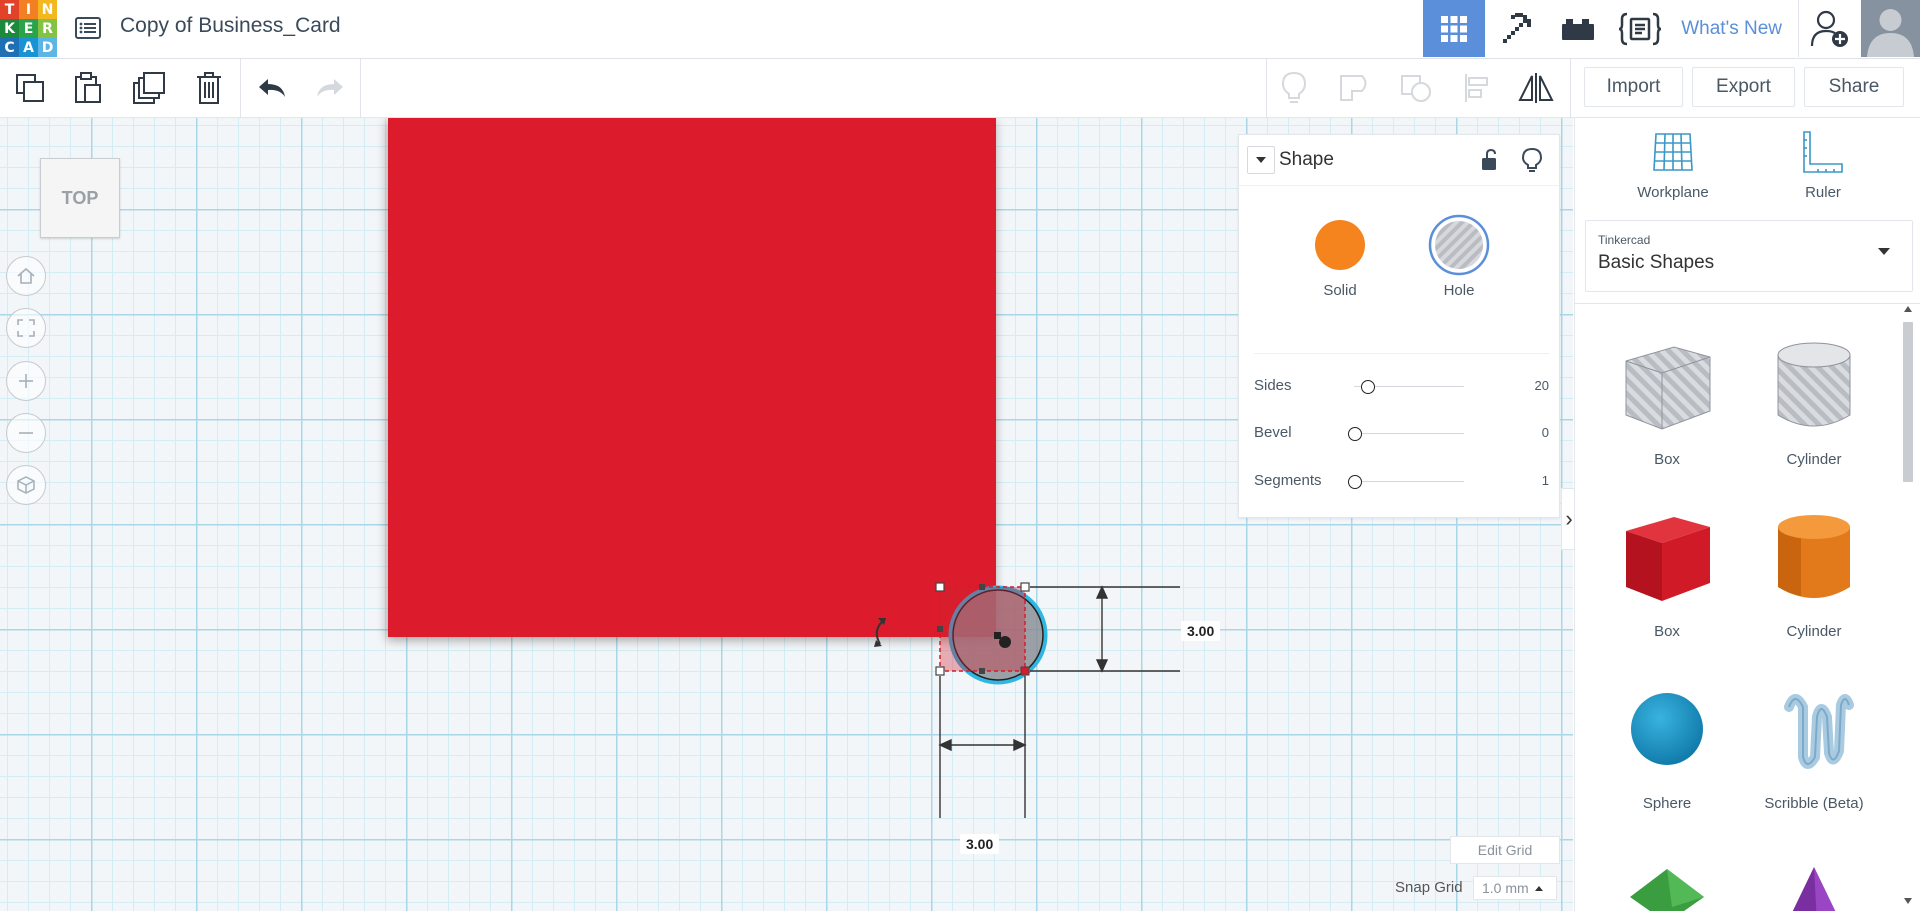  I want to click on tinkercad-logo: T I N K E R C A D, so click(28, 28).